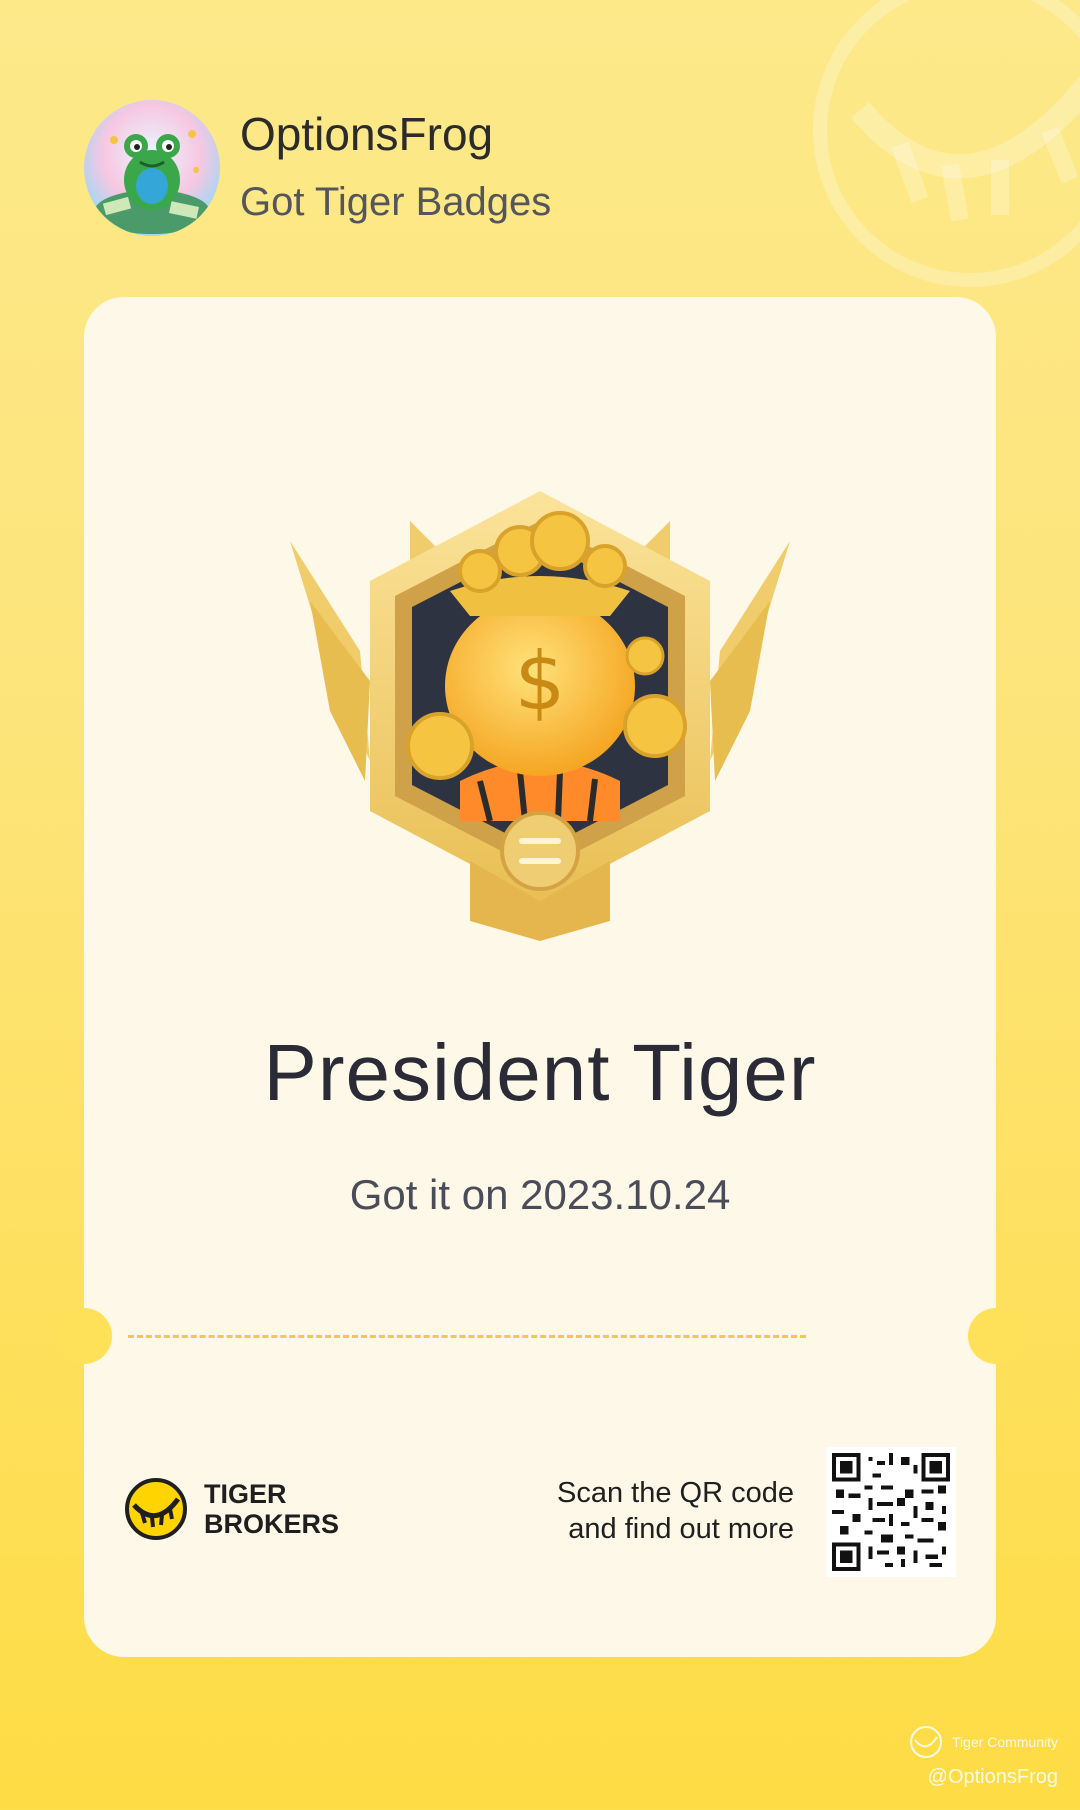 The image size is (1080, 1810). Describe the element at coordinates (467, 1336) in the screenshot. I see `card-divider` at that location.